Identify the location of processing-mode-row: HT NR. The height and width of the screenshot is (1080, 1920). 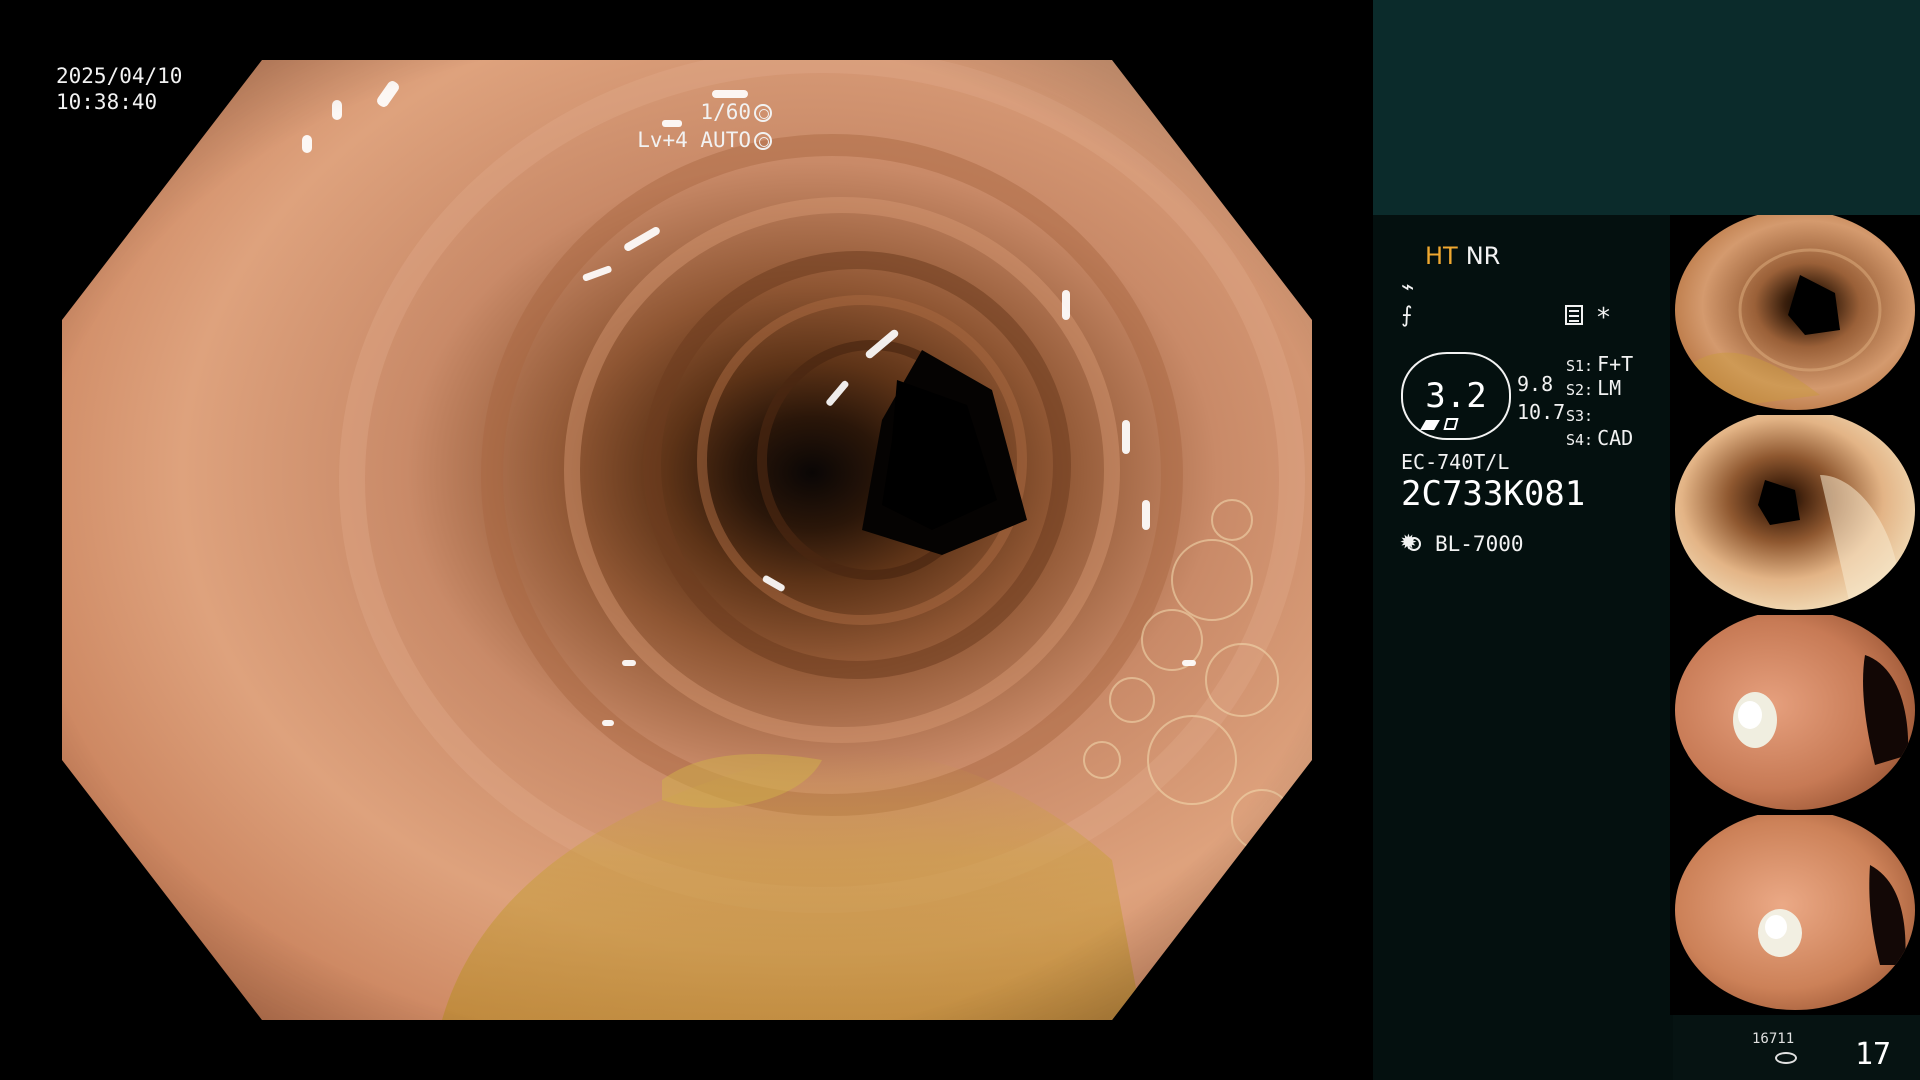
(1462, 256).